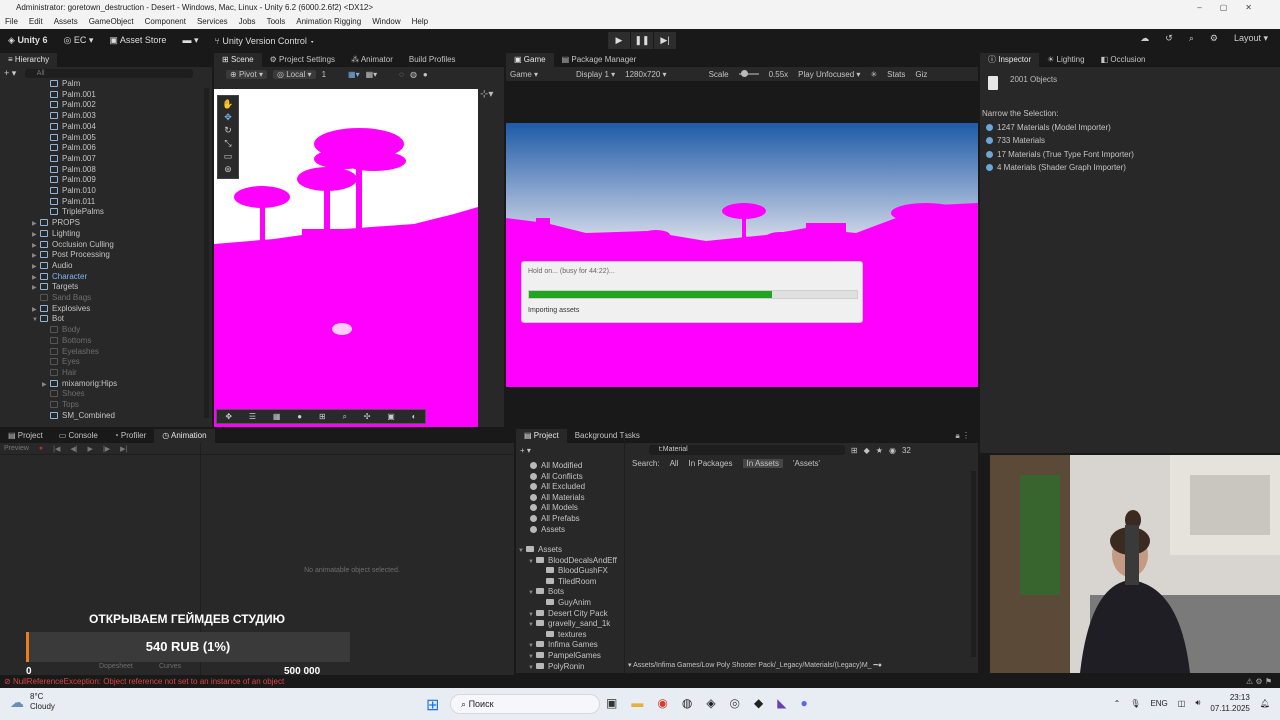 This screenshot has width=1280, height=720. What do you see at coordinates (710, 703) in the screenshot?
I see `unity-hub-icon: ◈` at bounding box center [710, 703].